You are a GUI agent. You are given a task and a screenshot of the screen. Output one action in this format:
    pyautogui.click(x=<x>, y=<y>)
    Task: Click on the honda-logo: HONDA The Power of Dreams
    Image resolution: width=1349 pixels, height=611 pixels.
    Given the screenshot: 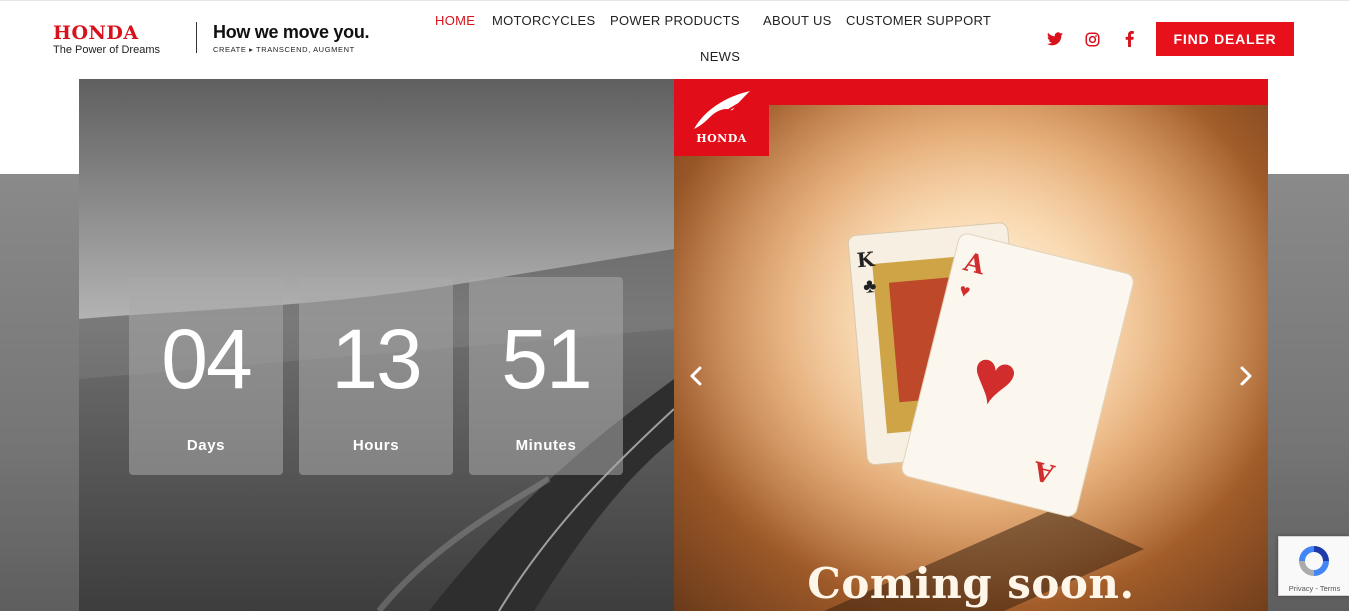 What is the action you would take?
    pyautogui.click(x=106, y=39)
    